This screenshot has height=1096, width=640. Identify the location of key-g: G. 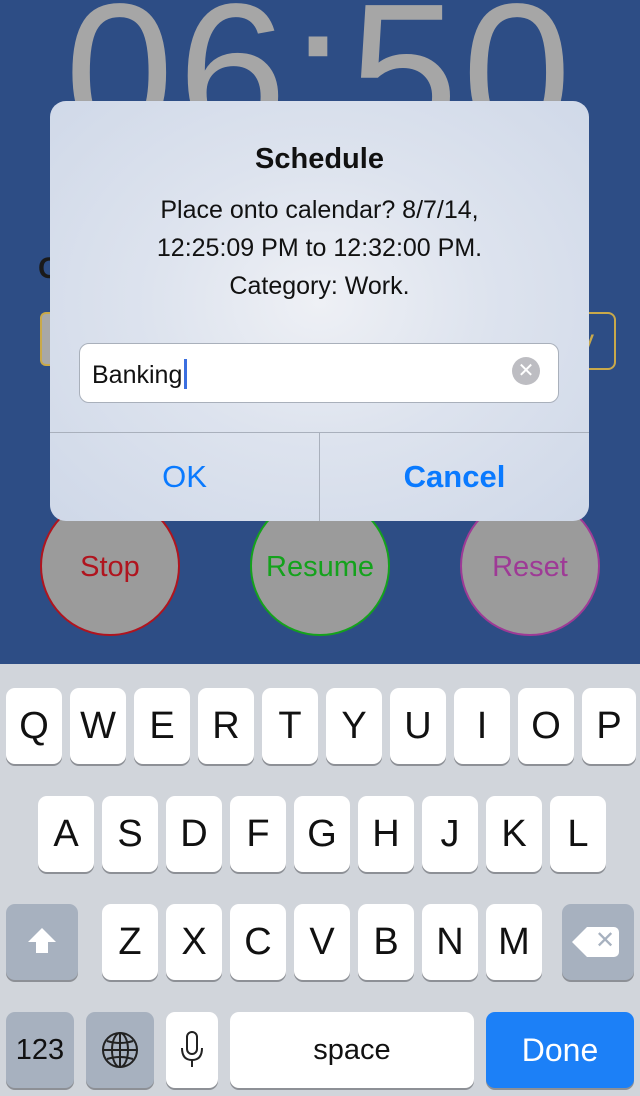
(322, 834).